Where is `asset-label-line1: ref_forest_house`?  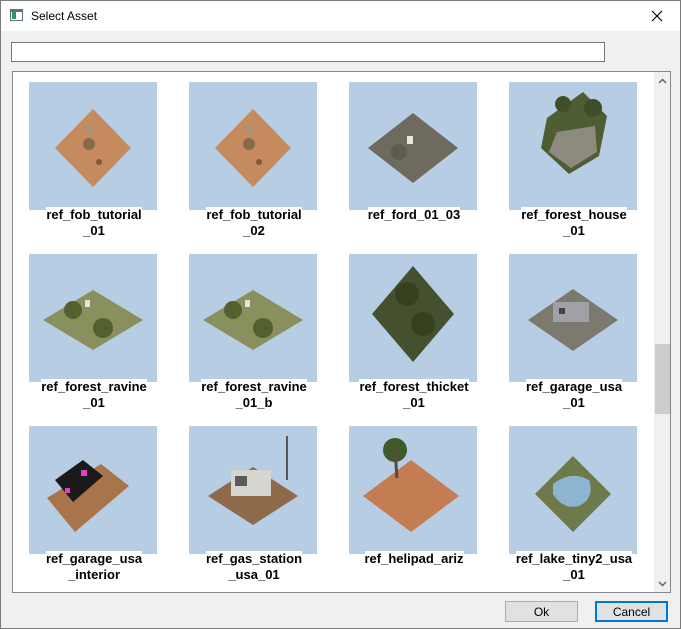
asset-label-line1: ref_forest_house is located at coordinates (574, 214).